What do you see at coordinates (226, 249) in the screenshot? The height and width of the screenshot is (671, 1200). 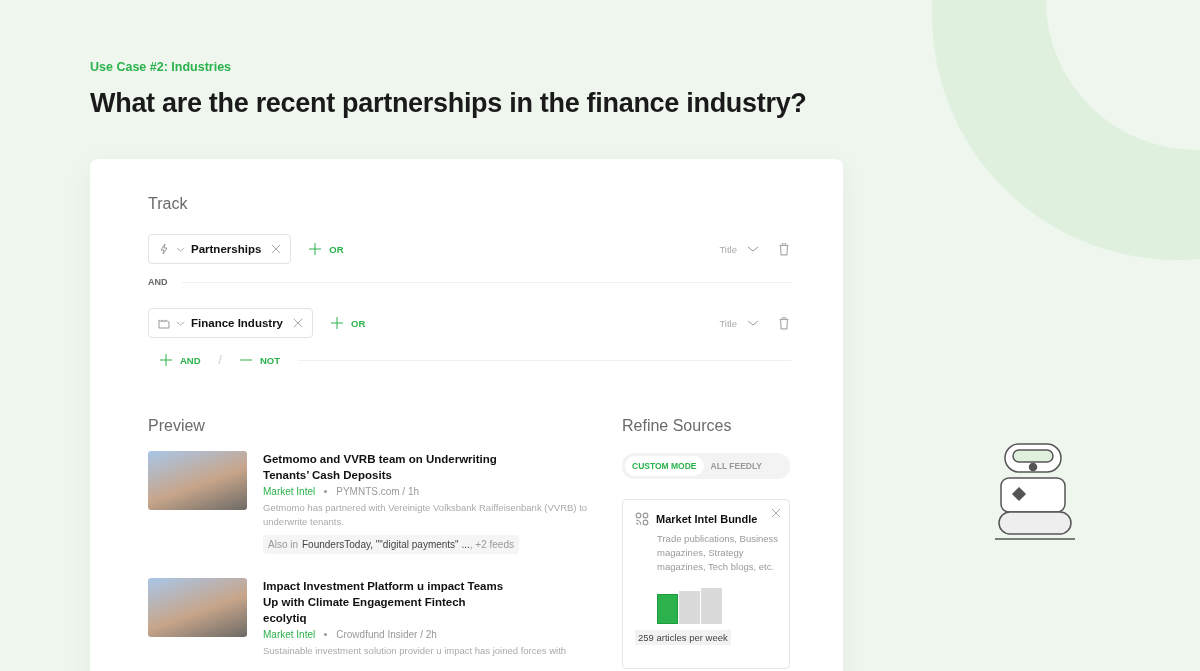 I see `keyword-text: Partnerships` at bounding box center [226, 249].